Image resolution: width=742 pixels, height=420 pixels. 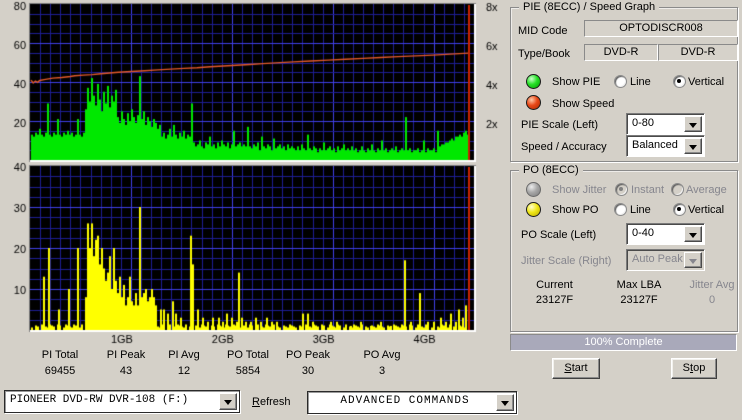 What do you see at coordinates (665, 234) in the screenshot?
I see `po-scale-combobox: 0-40` at bounding box center [665, 234].